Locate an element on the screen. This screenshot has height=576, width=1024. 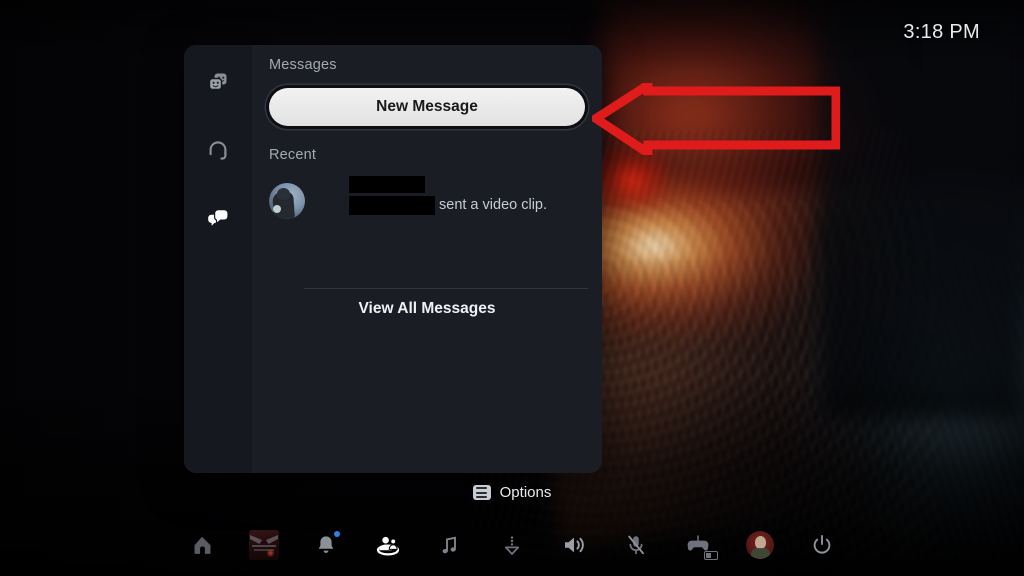
dock-item-home is located at coordinates (202, 545).